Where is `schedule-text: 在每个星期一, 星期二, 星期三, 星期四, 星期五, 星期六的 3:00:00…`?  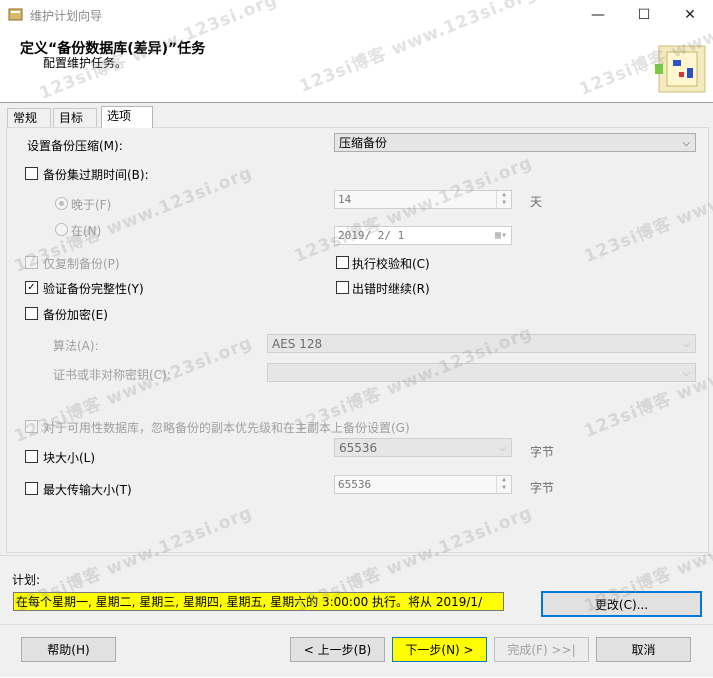 schedule-text: 在每个星期一, 星期二, 星期三, 星期四, 星期五, 星期六的 3:00:00… is located at coordinates (258, 601).